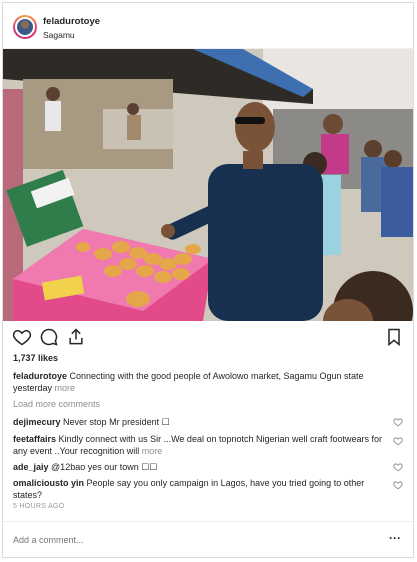 The width and height of the screenshot is (417, 562). Describe the element at coordinates (48, 483) in the screenshot. I see `comment-username: omaliciousto yin` at that location.